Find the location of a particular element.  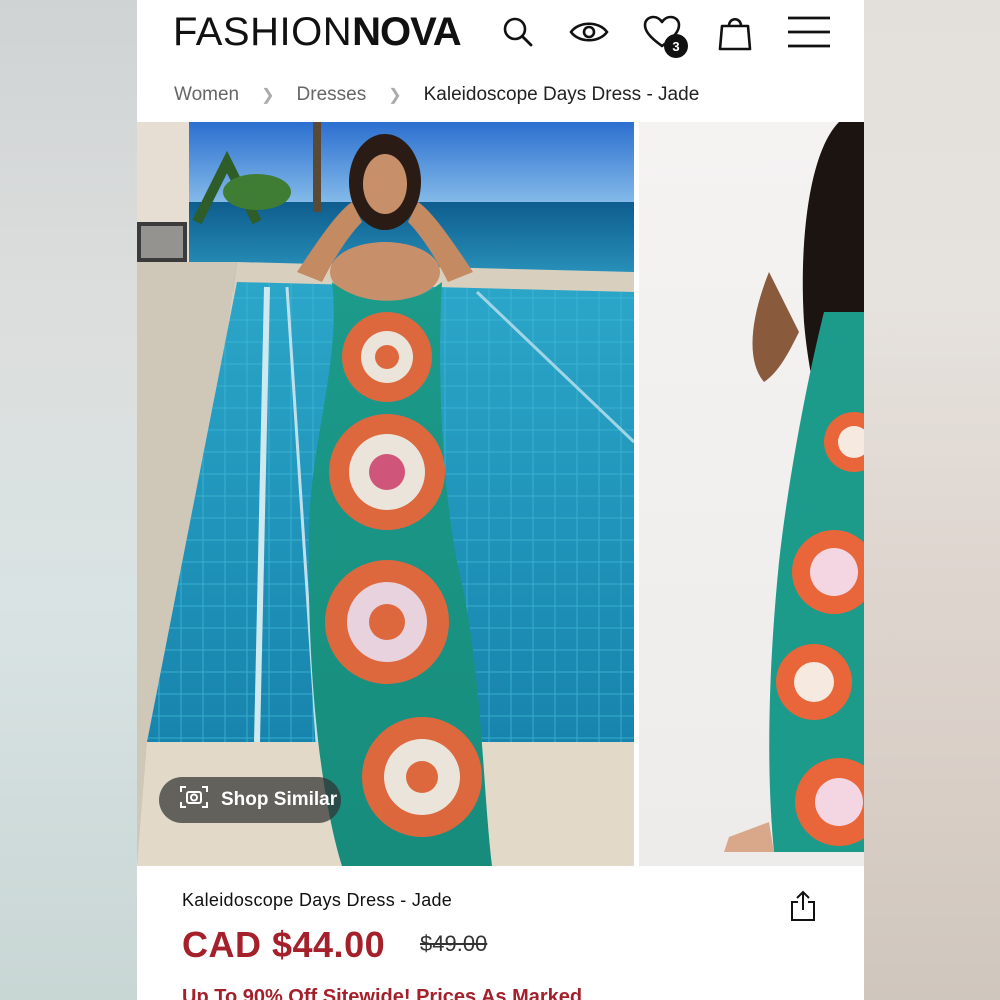

breadcrumb-current: Kaleidoscope Days Dress - Jade is located at coordinates (561, 94).